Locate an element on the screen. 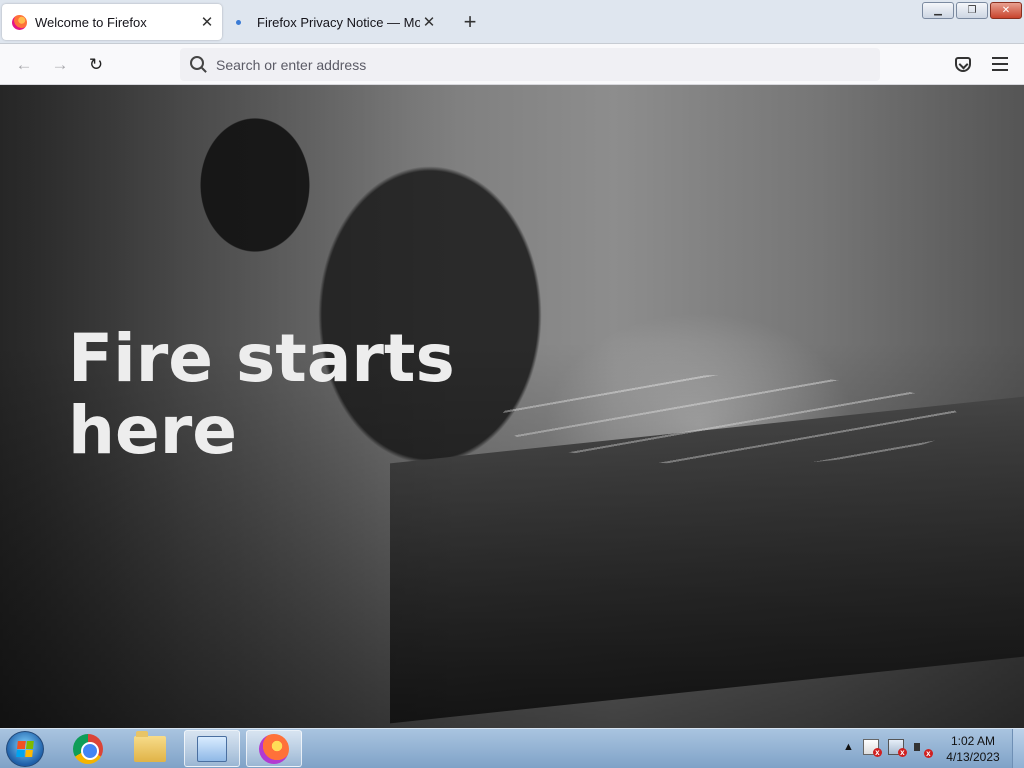  navigation-toolbar: ← → ↻ is located at coordinates (512, 64).